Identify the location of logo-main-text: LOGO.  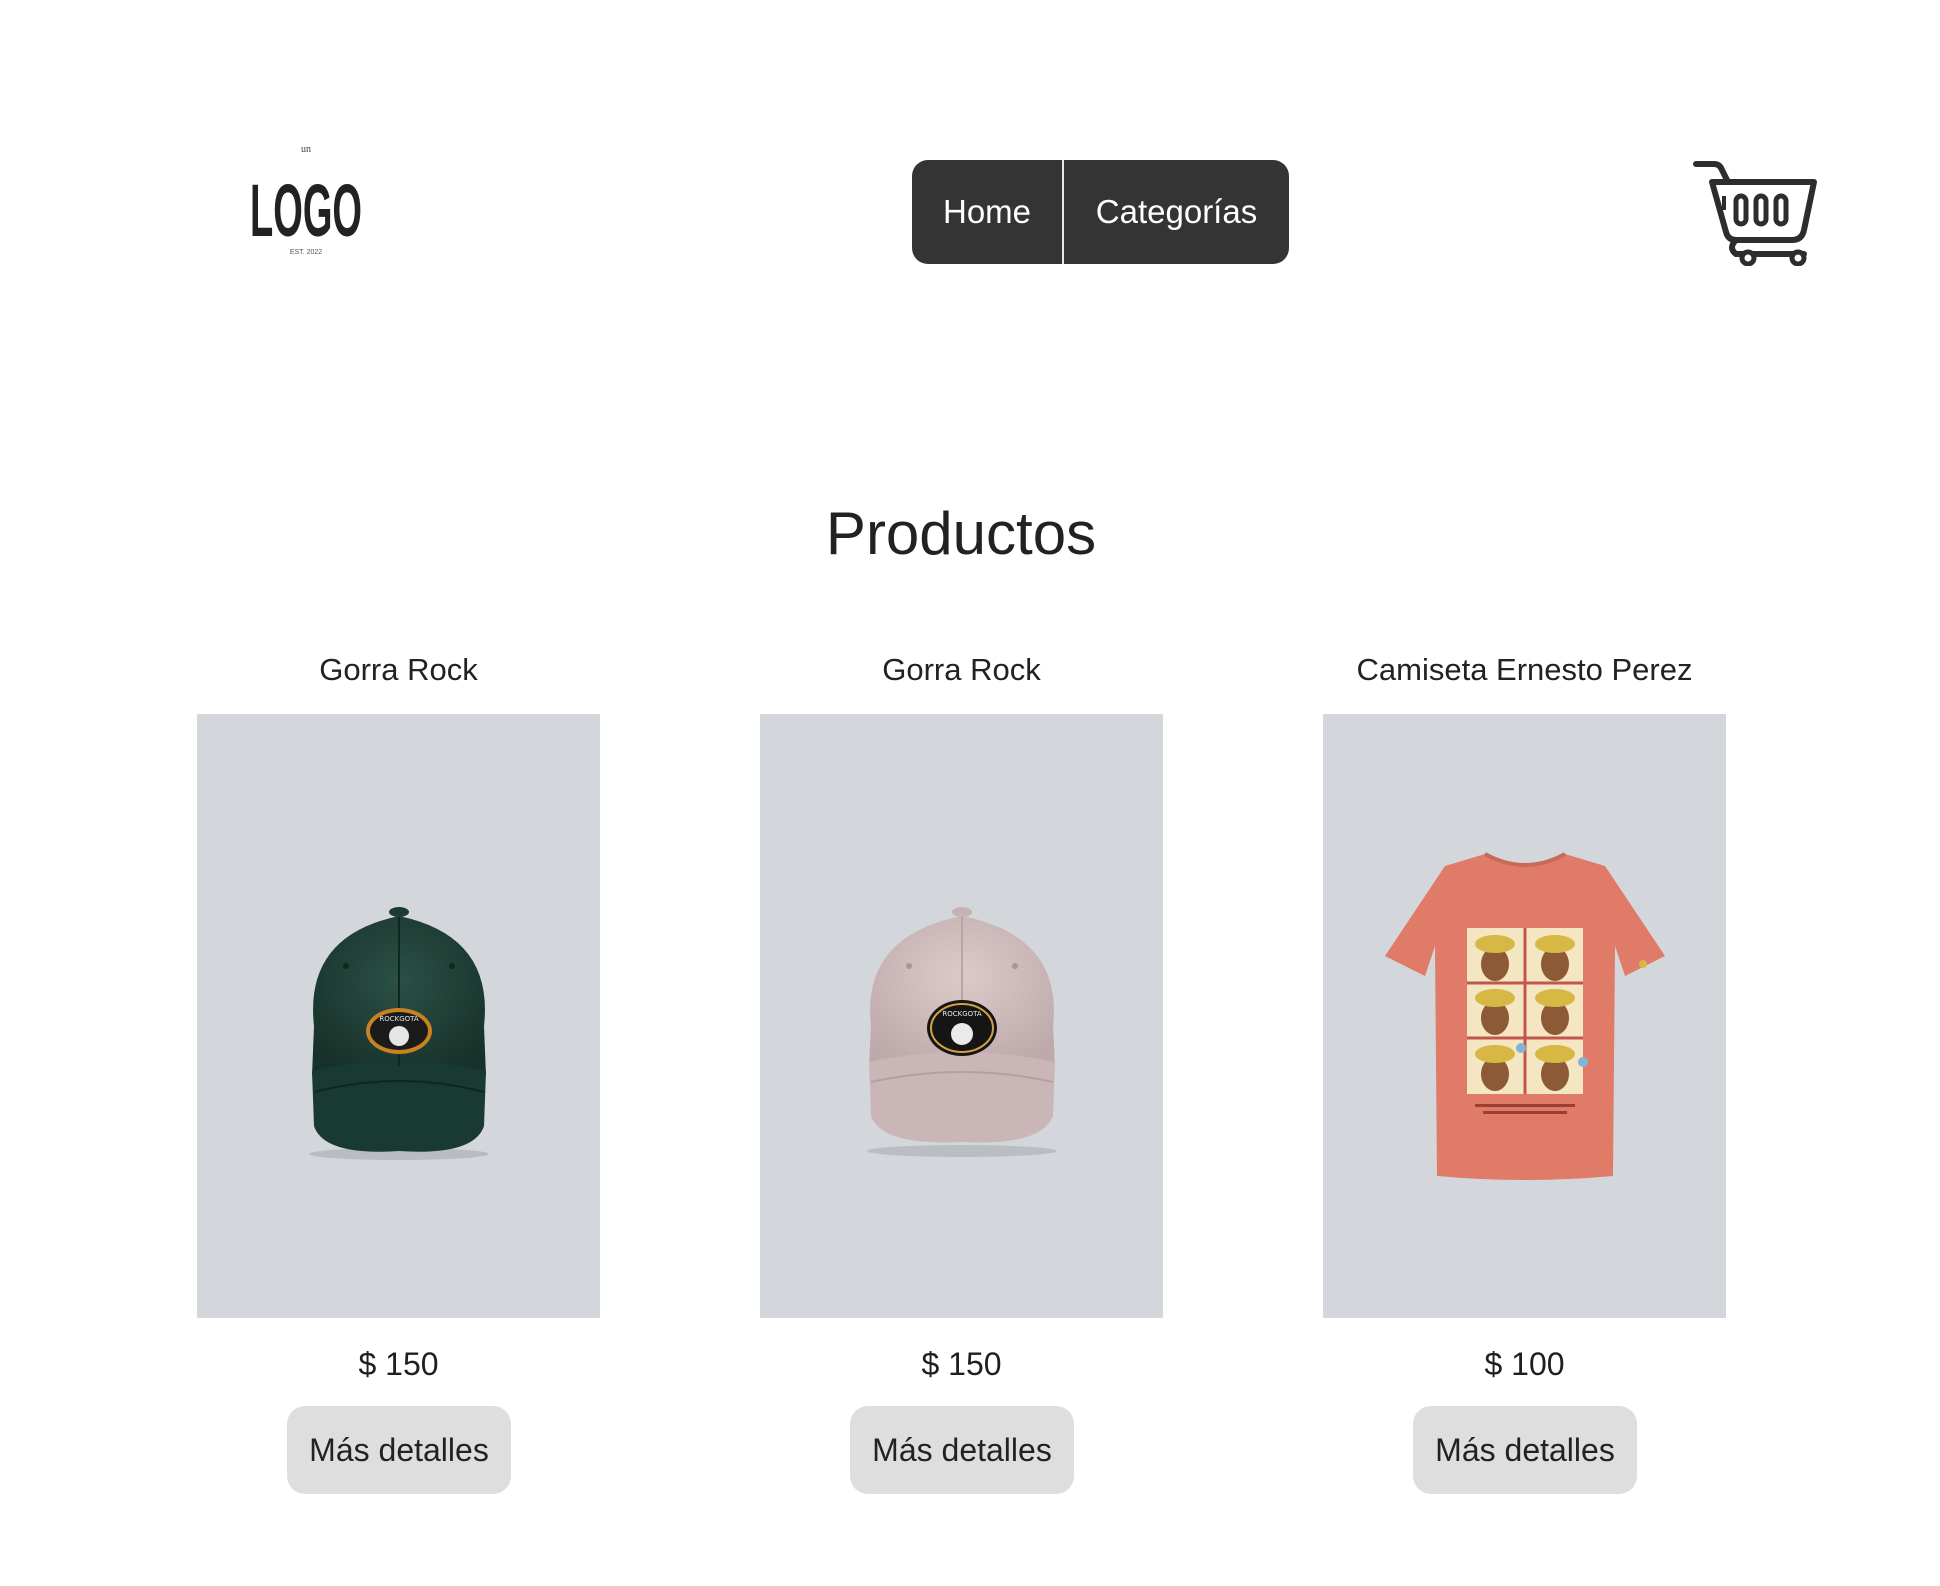
(306, 210).